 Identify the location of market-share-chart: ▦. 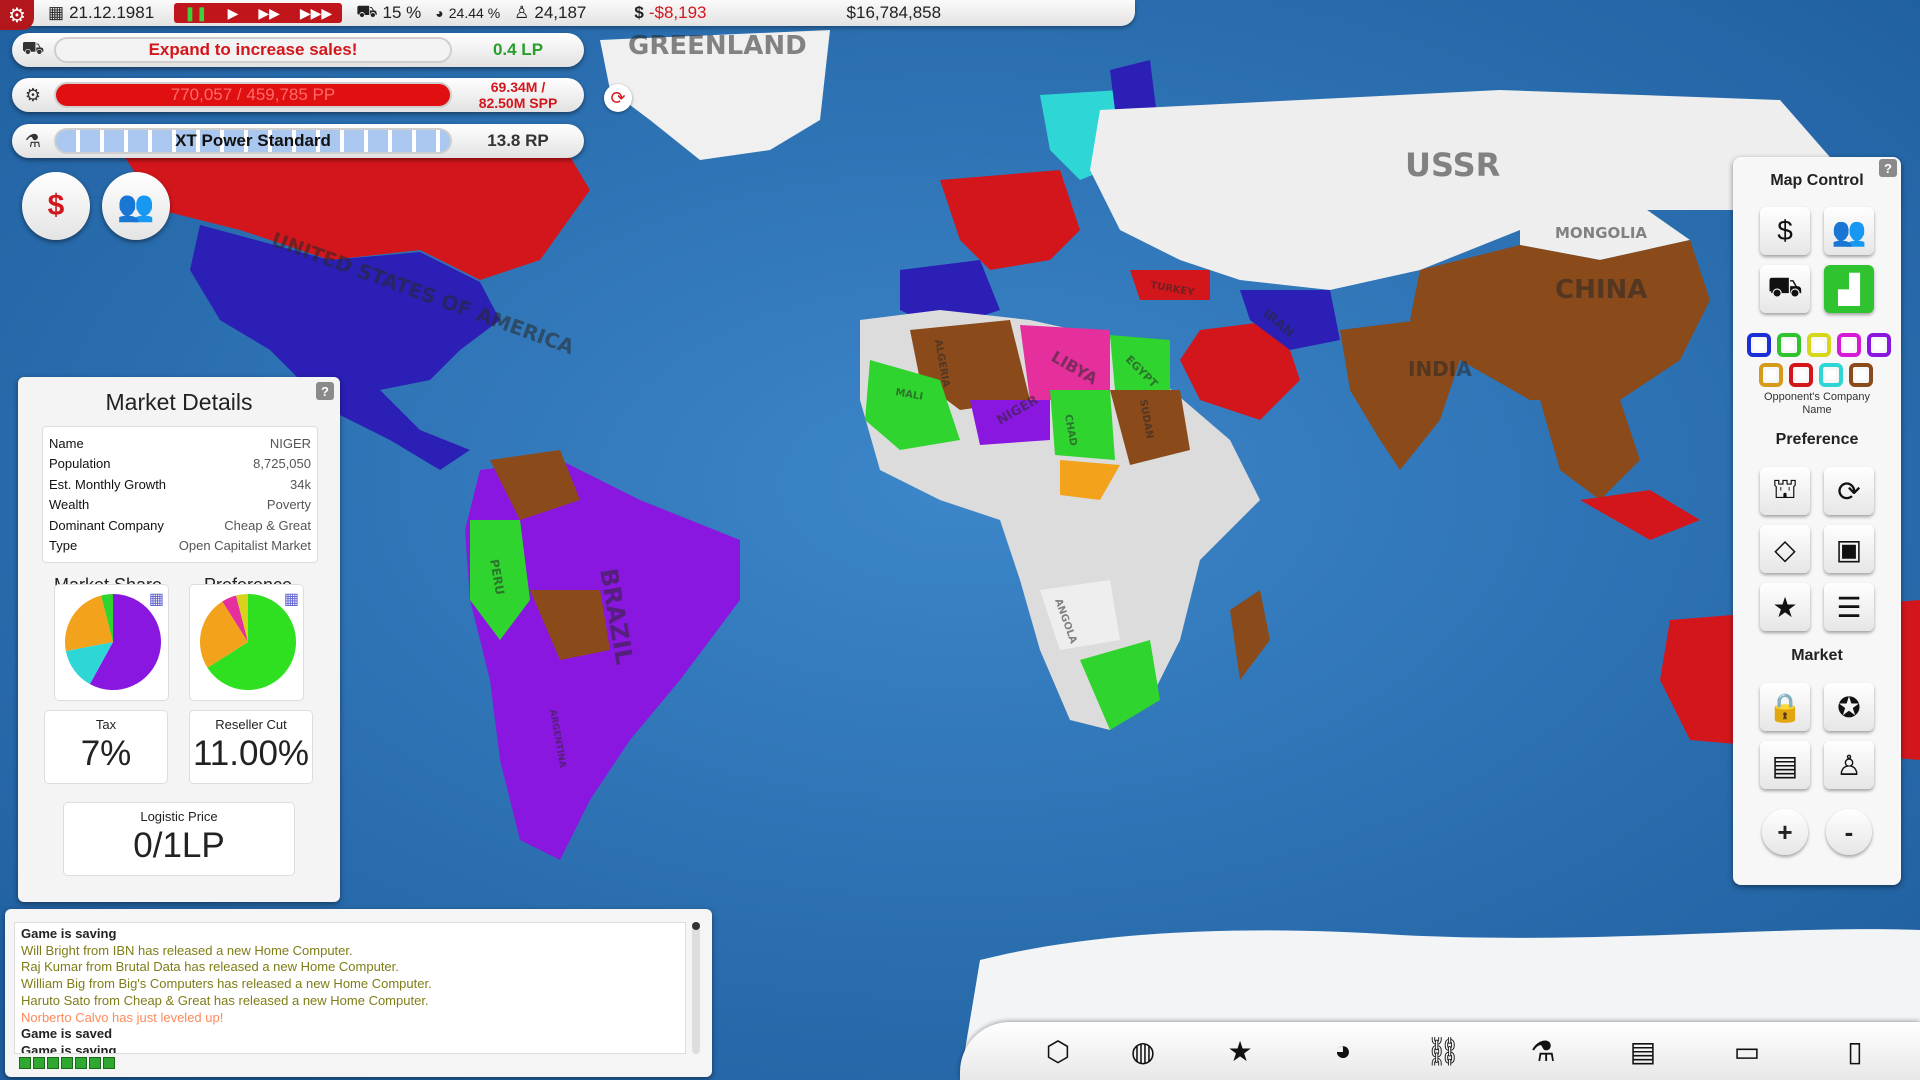
(111, 642).